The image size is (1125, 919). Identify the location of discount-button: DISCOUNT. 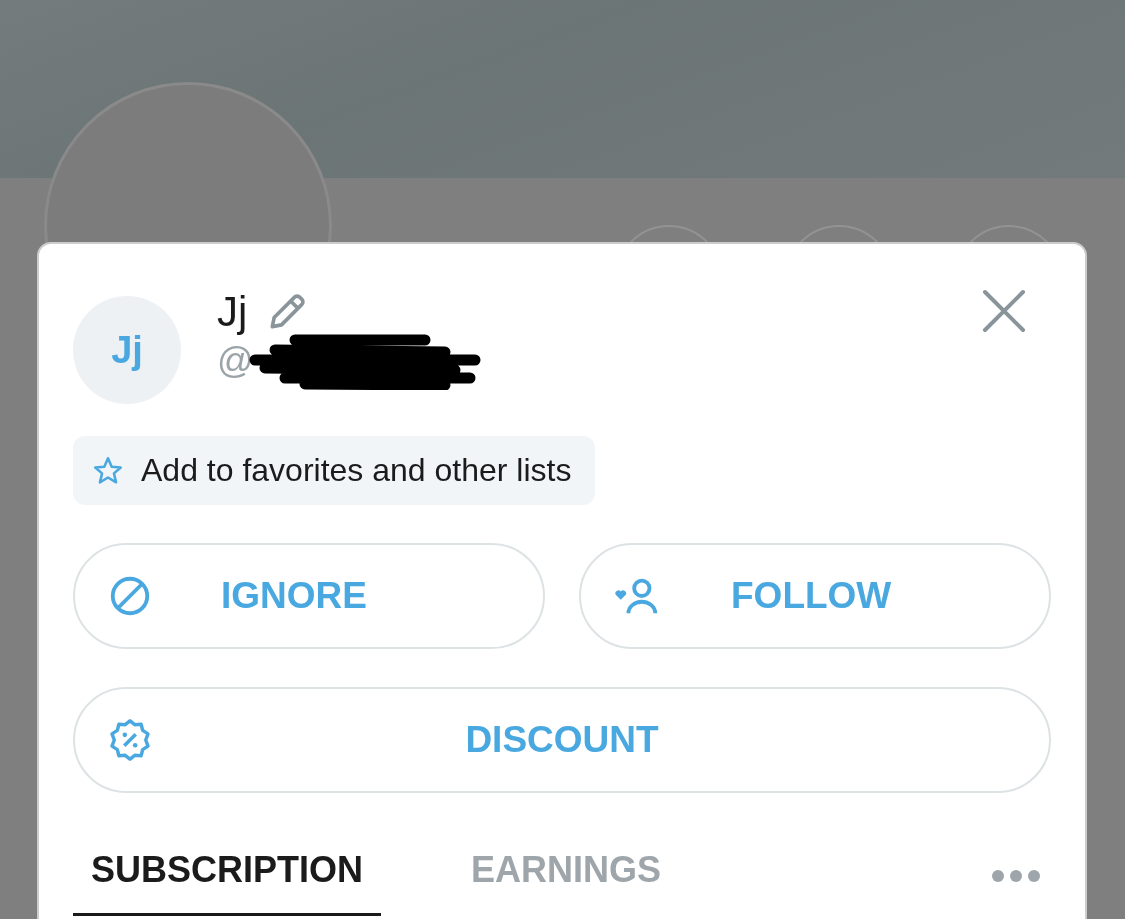
(562, 740).